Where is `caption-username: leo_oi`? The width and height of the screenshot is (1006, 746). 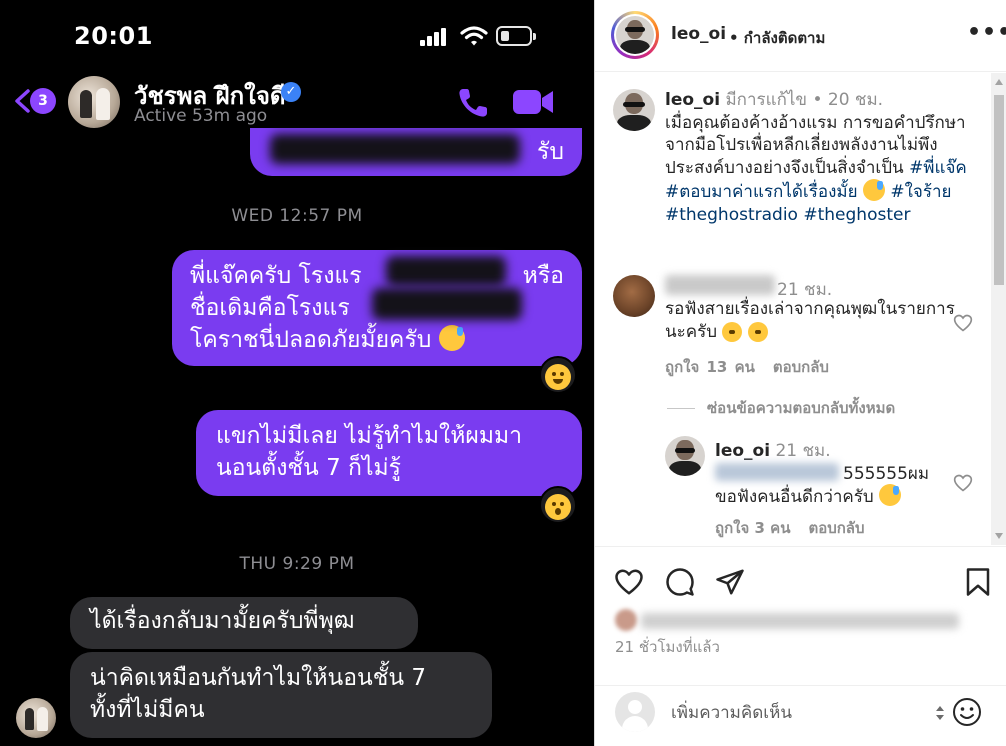
caption-username: leo_oi is located at coordinates (692, 100).